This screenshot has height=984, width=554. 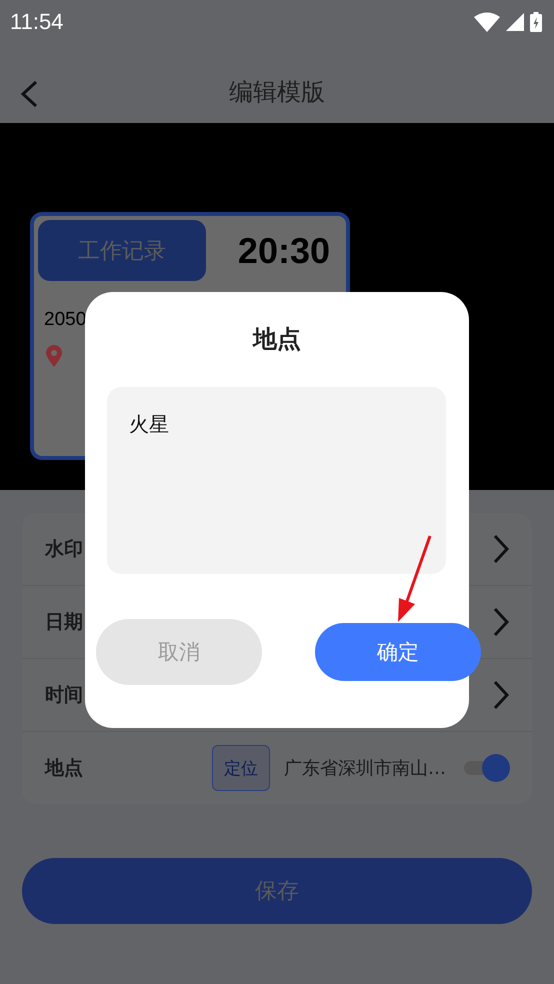 What do you see at coordinates (37, 22) in the screenshot?
I see `status-time: 11:54` at bounding box center [37, 22].